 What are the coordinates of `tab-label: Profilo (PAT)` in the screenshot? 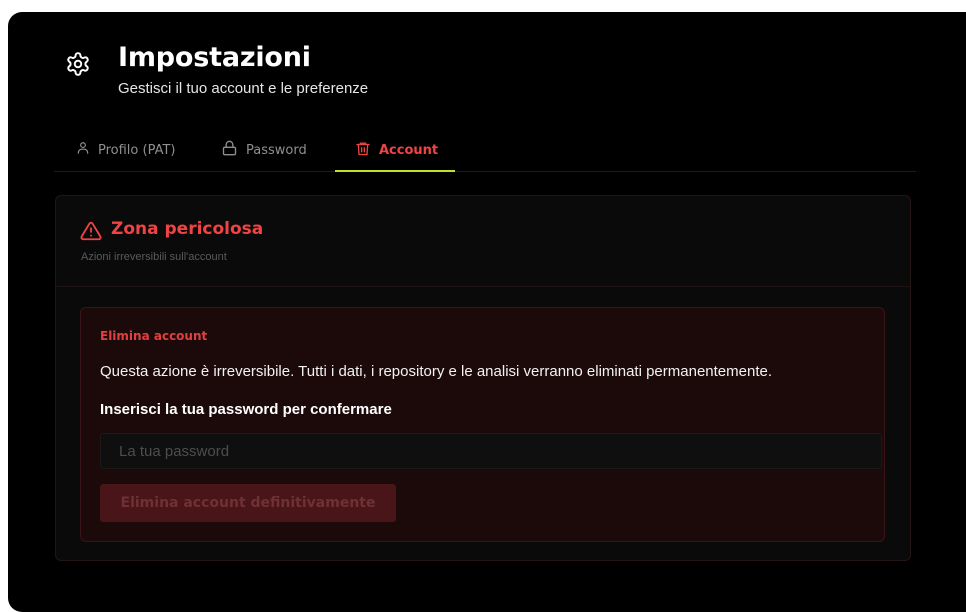 It's located at (137, 150).